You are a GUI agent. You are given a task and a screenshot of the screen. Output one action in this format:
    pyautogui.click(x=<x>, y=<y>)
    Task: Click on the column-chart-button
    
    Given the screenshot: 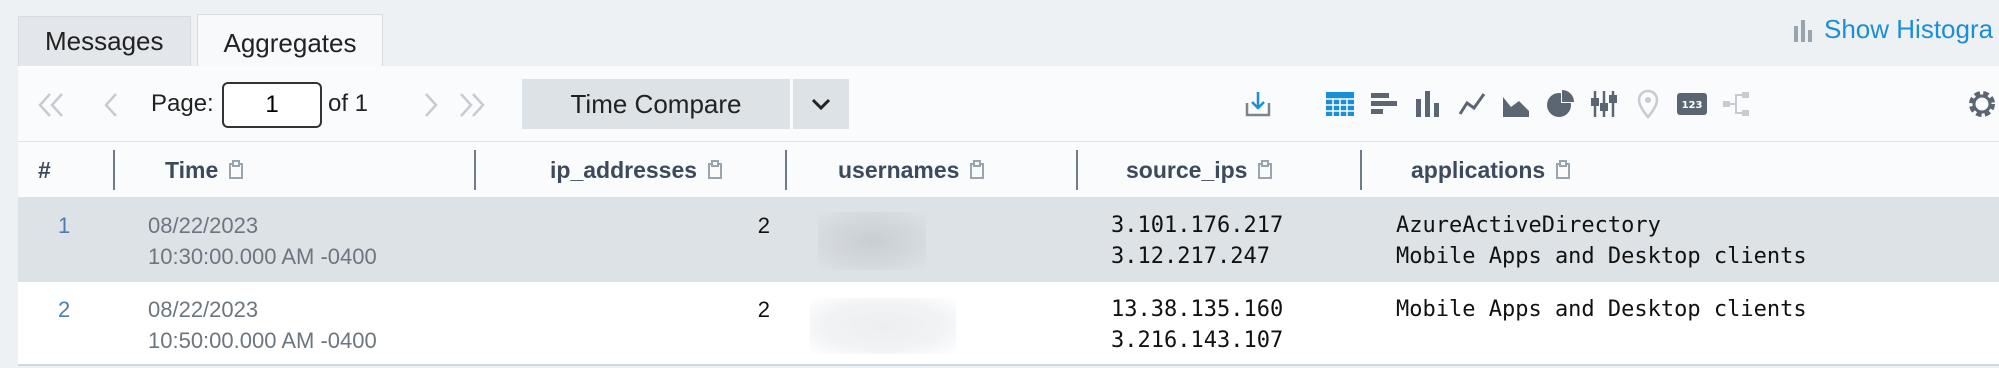 What is the action you would take?
    pyautogui.click(x=1428, y=104)
    